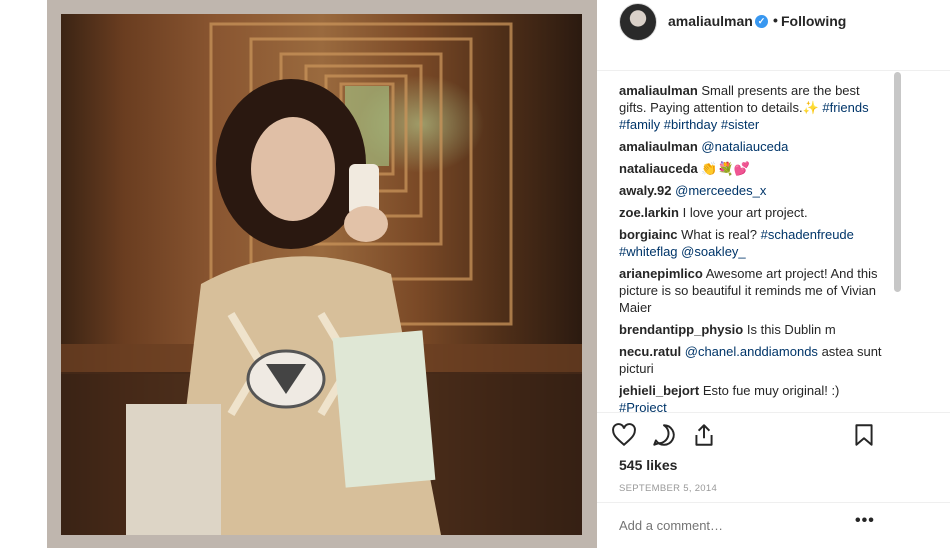  I want to click on more-options-button: •••, so click(865, 521).